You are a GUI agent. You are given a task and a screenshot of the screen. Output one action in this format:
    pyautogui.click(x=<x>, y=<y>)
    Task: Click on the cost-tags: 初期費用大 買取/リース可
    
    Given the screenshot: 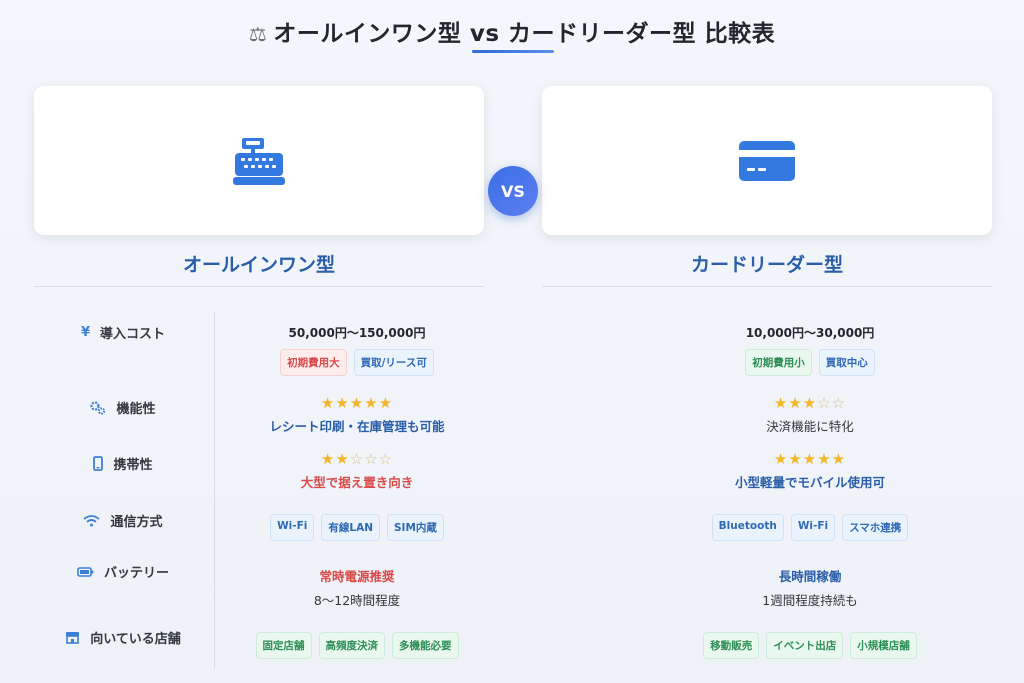 What is the action you would take?
    pyautogui.click(x=357, y=362)
    